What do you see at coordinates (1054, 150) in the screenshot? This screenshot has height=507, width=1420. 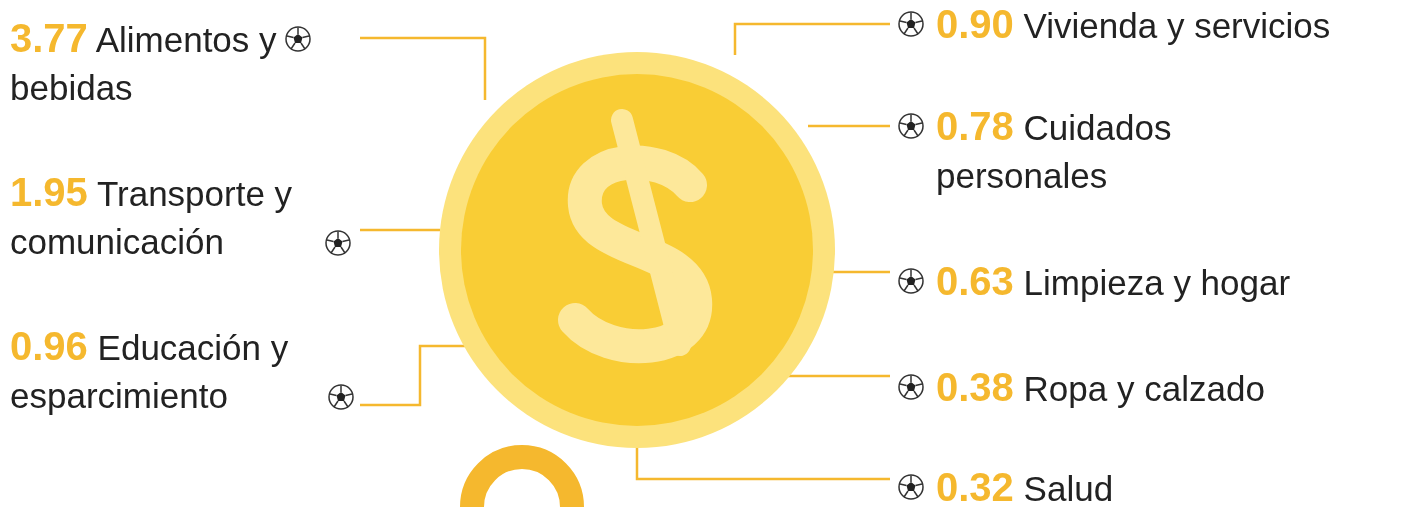 I see `category-label: 0.78 Cuidados personales` at bounding box center [1054, 150].